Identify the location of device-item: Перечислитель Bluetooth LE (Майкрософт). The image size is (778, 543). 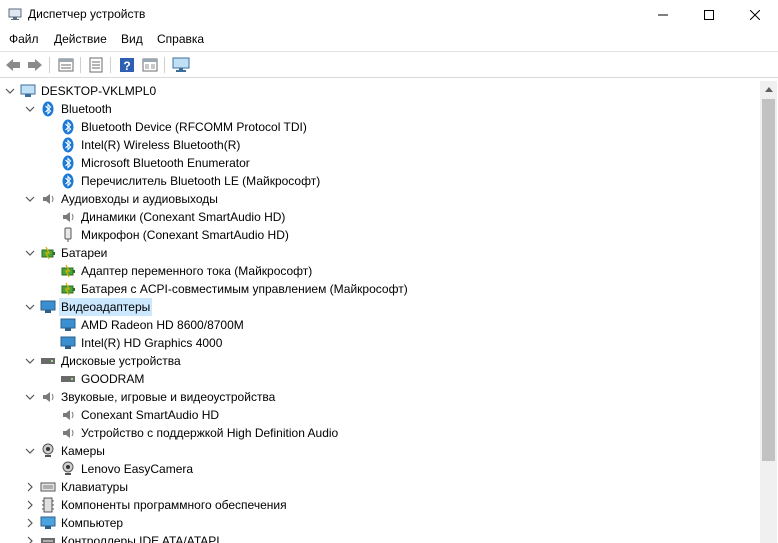
(191, 181).